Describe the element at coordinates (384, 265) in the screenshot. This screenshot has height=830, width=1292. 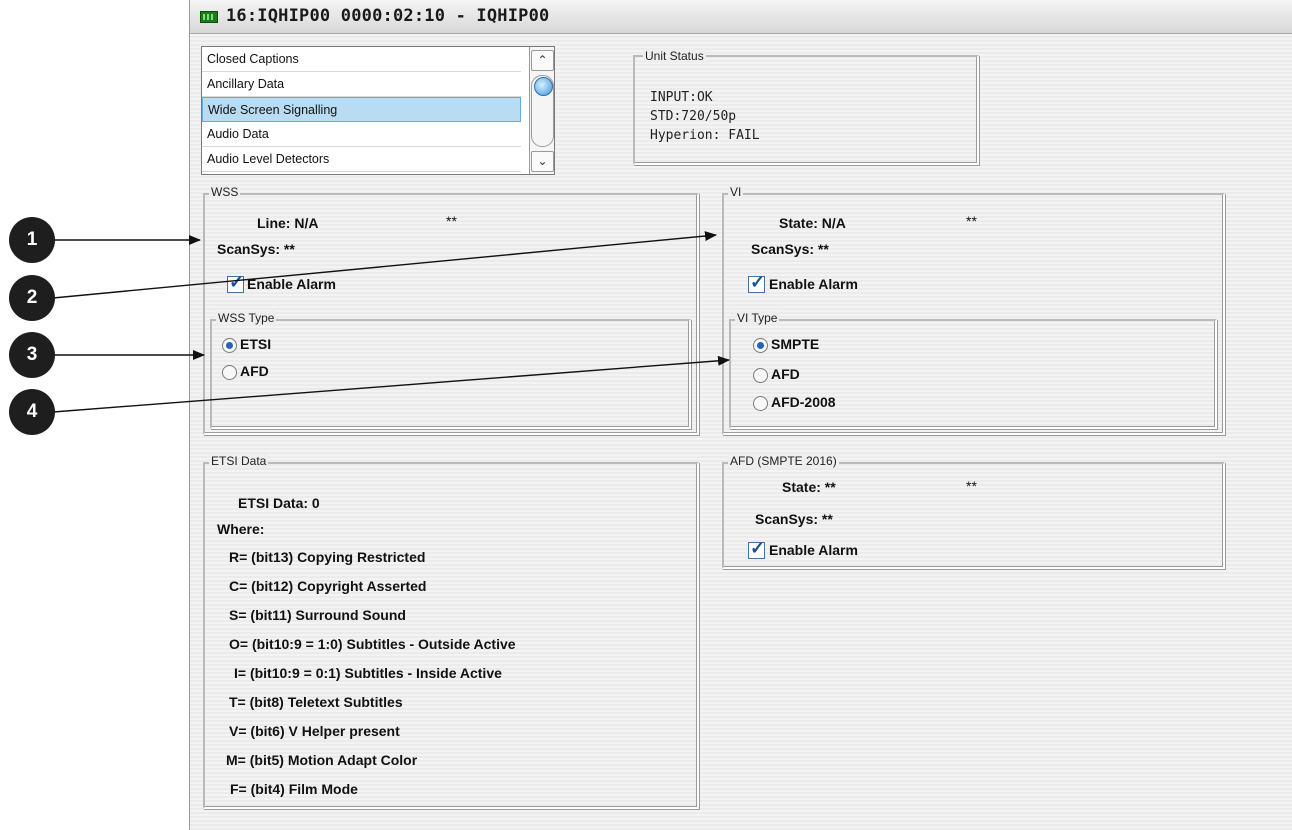
I see `callout-2-arrow` at that location.